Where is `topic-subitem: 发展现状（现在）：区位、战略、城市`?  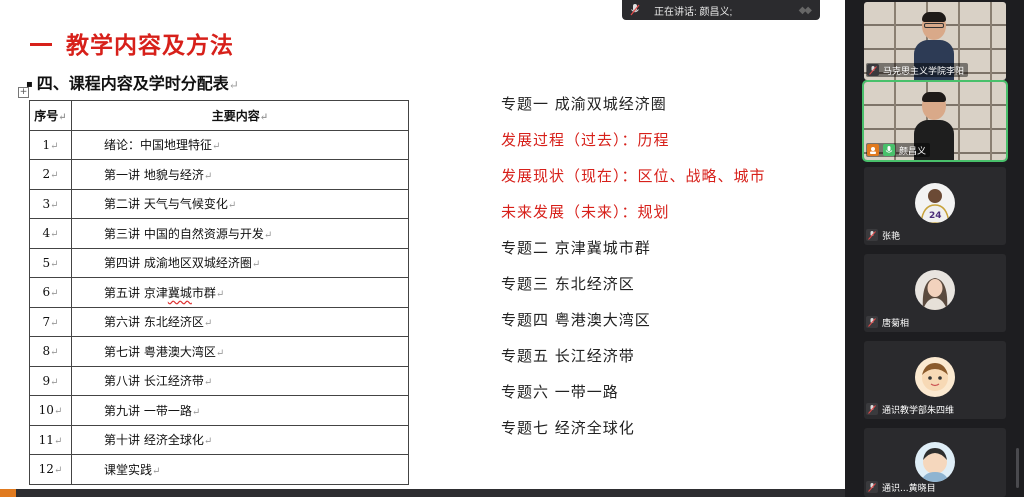 topic-subitem: 发展现状（现在）：区位、战略、城市 is located at coordinates (633, 176).